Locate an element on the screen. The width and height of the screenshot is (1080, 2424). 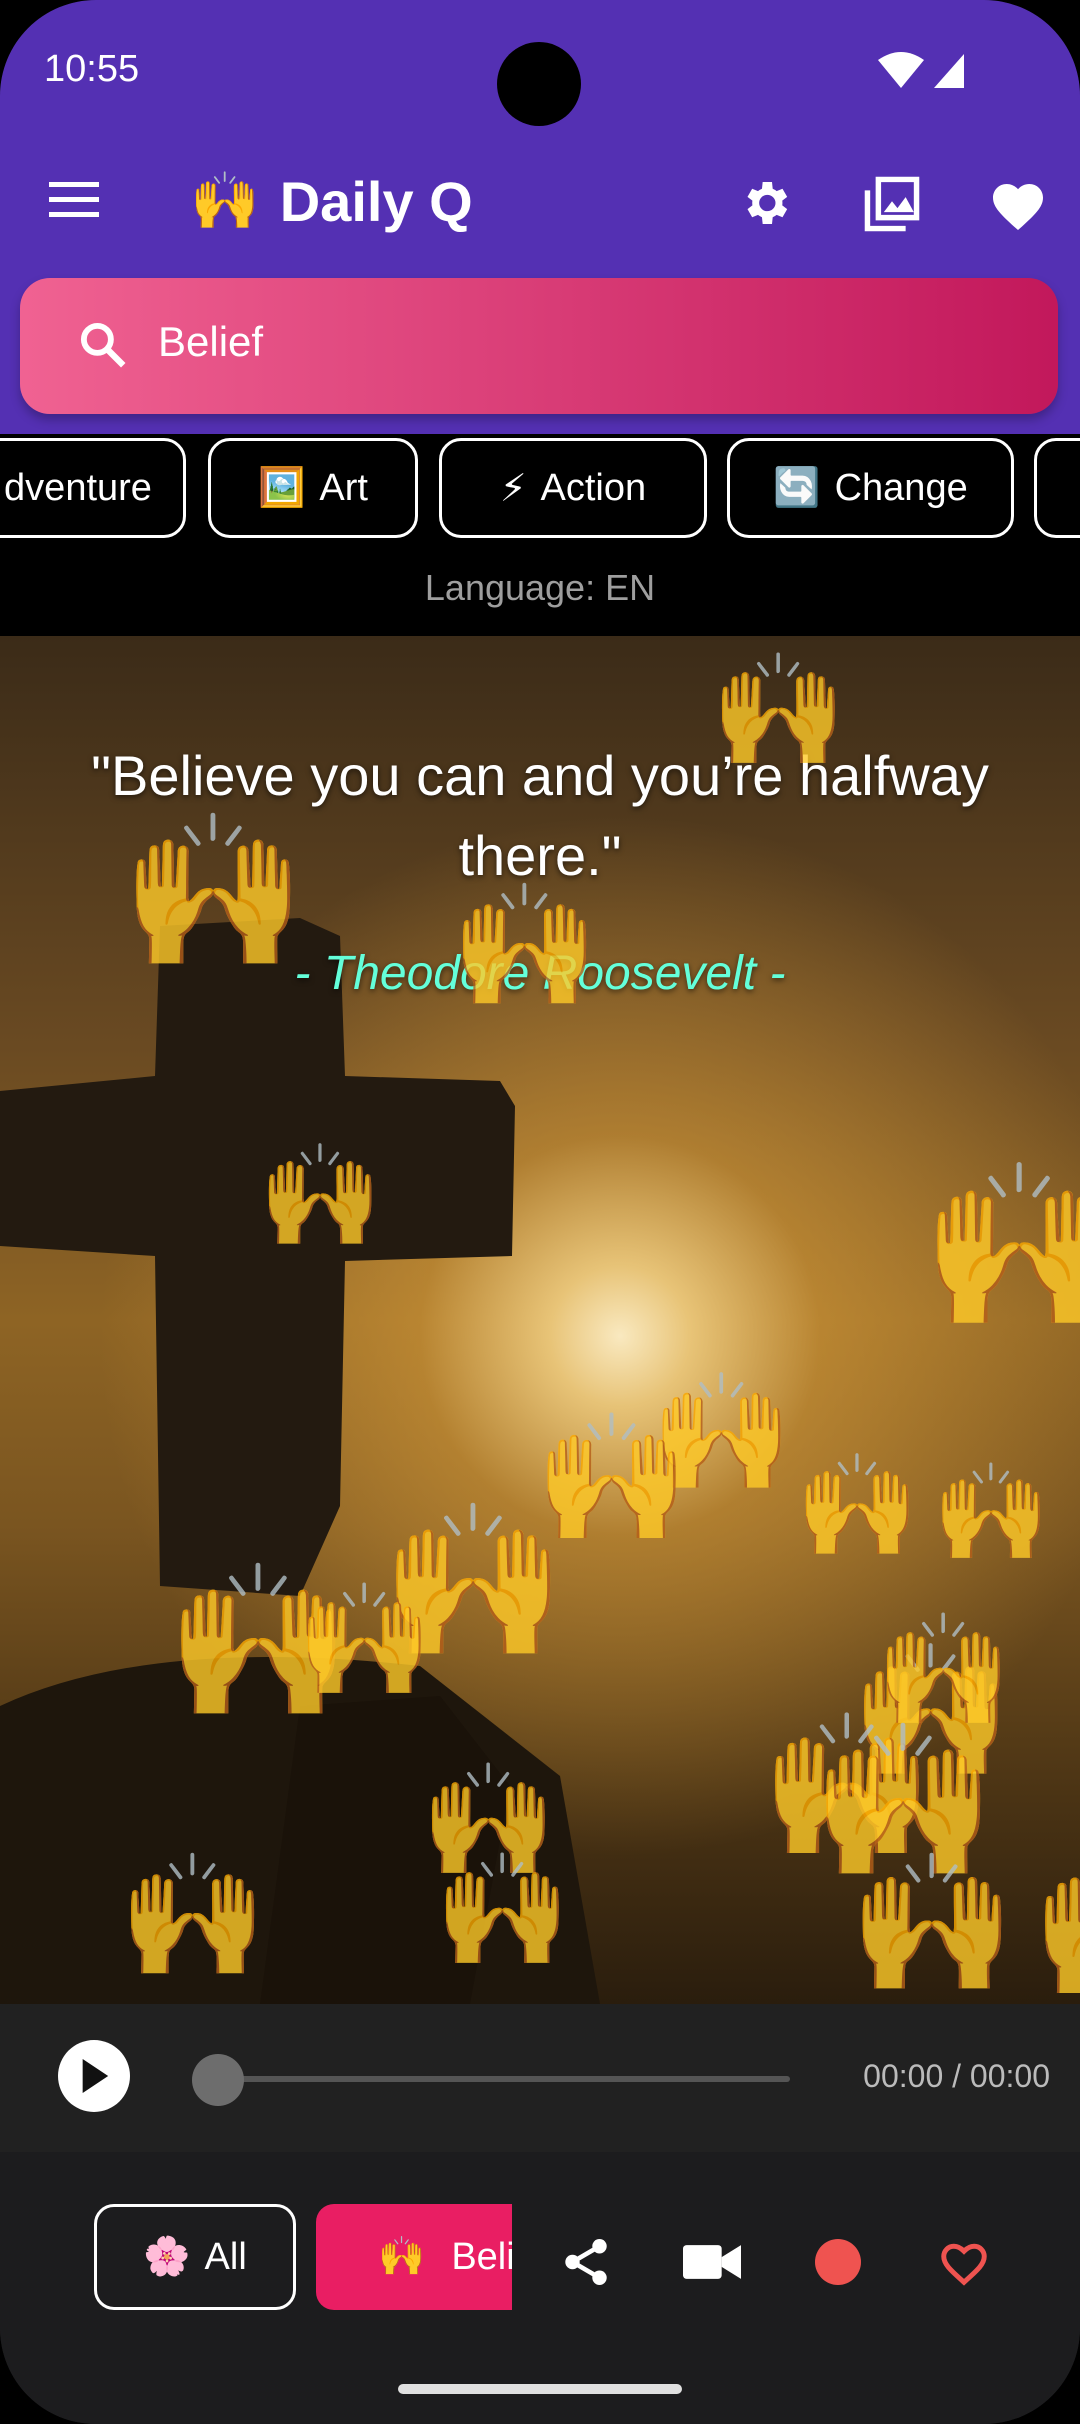
wifi-icon is located at coordinates (901, 70).